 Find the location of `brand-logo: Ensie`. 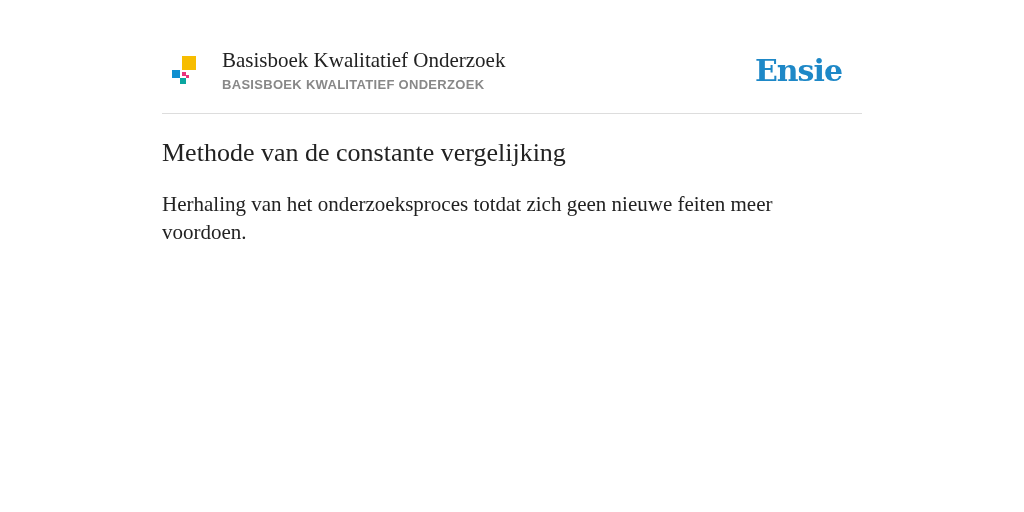

brand-logo: Ensie is located at coordinates (798, 70).